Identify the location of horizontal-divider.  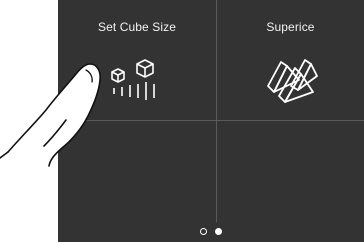
(211, 120).